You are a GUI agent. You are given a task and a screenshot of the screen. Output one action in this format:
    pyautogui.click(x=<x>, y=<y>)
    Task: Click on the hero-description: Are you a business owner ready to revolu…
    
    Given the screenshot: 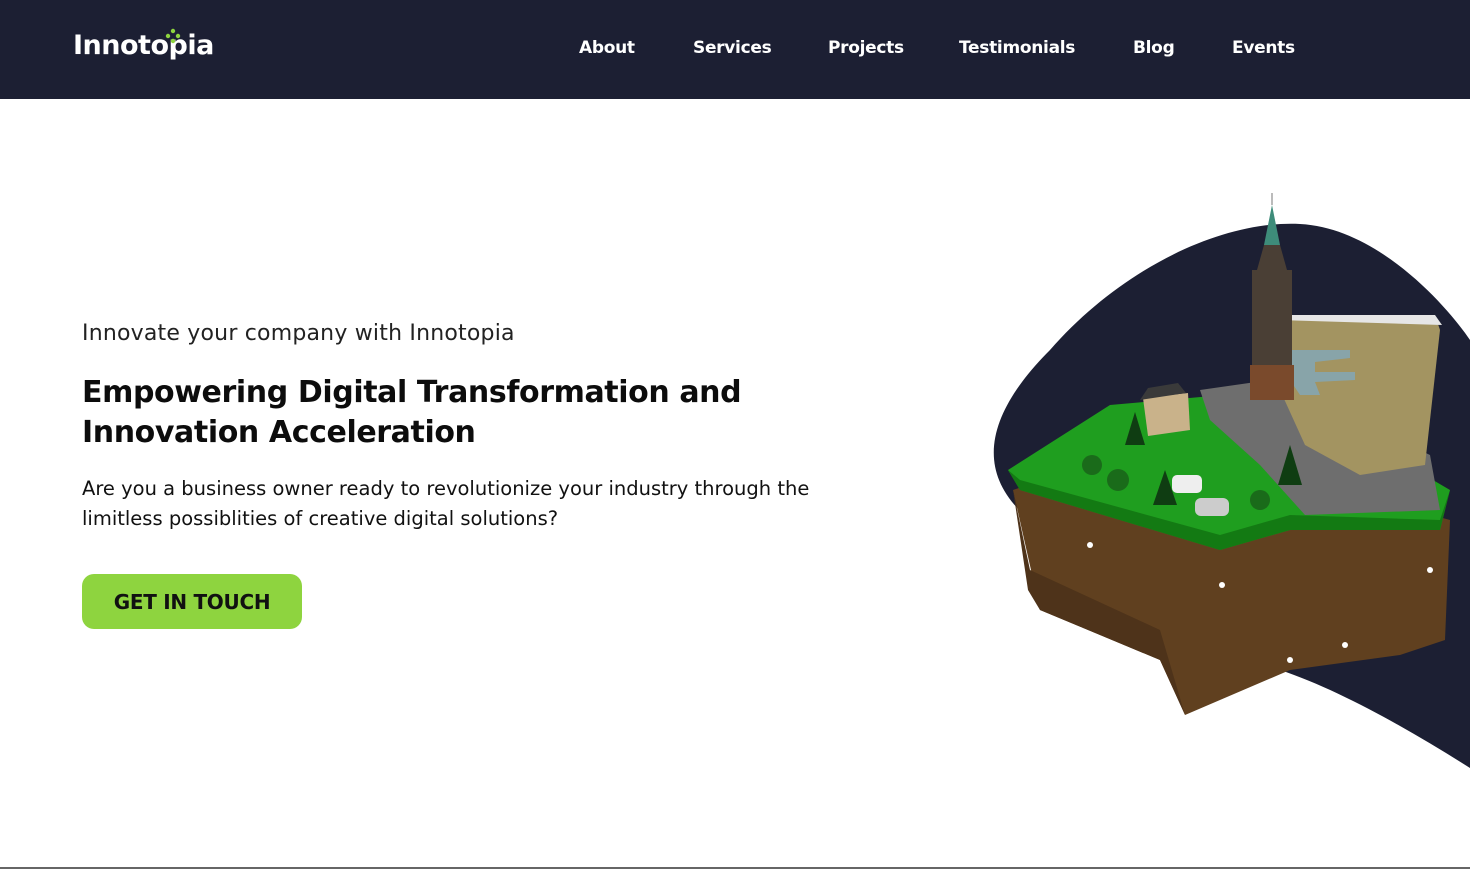 What is the action you would take?
    pyautogui.click(x=462, y=504)
    